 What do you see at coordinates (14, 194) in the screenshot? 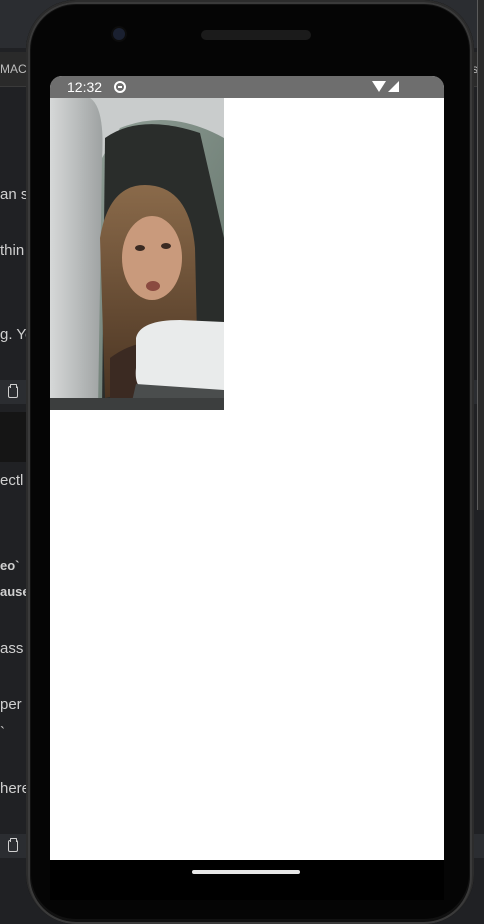
I see `background-text-fragment: an s` at bounding box center [14, 194].